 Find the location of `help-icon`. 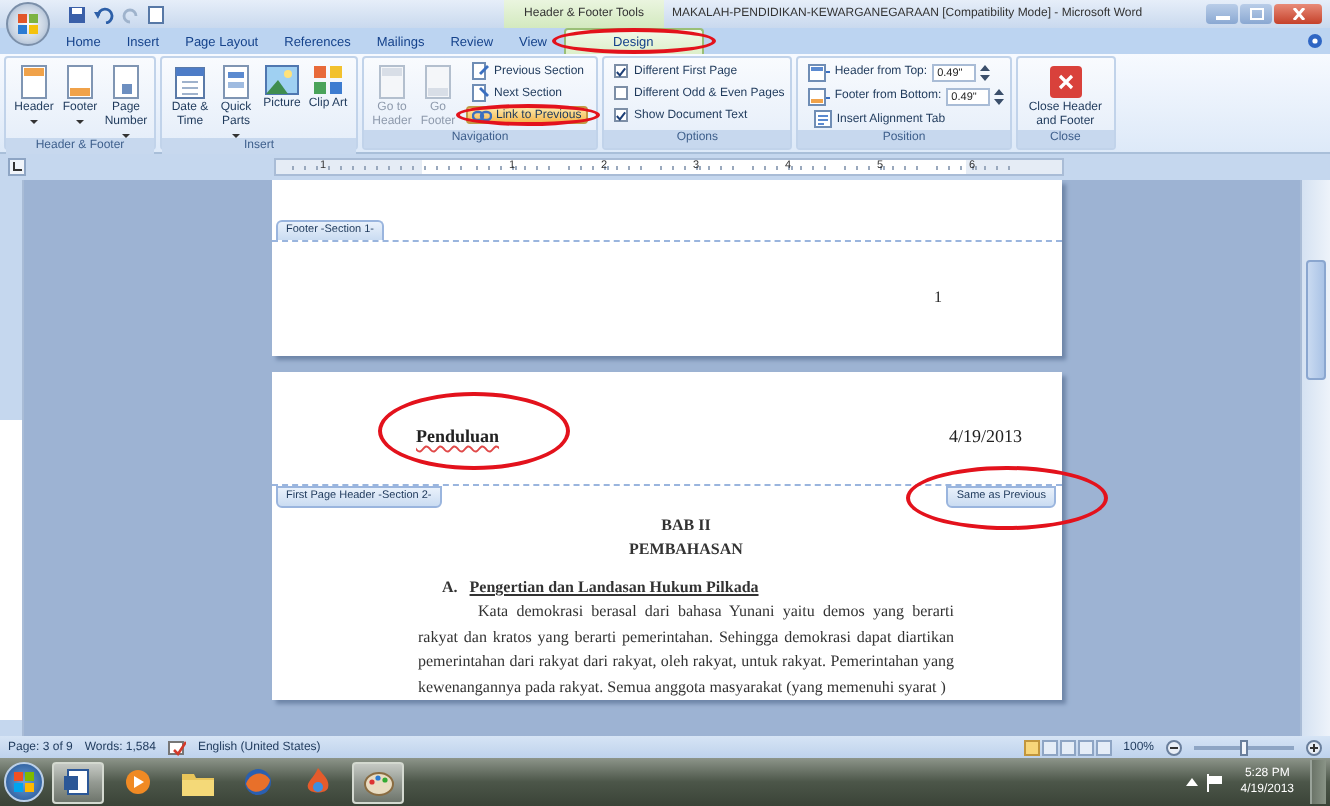

help-icon is located at coordinates (1315, 41).